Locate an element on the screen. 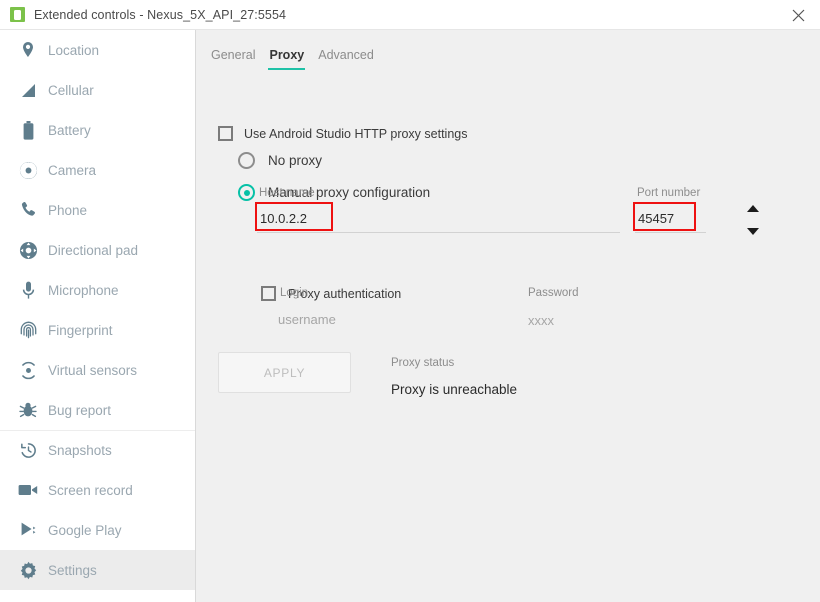 This screenshot has width=820, height=602. sidebar-item-screen-record: Screen record is located at coordinates (97, 490).